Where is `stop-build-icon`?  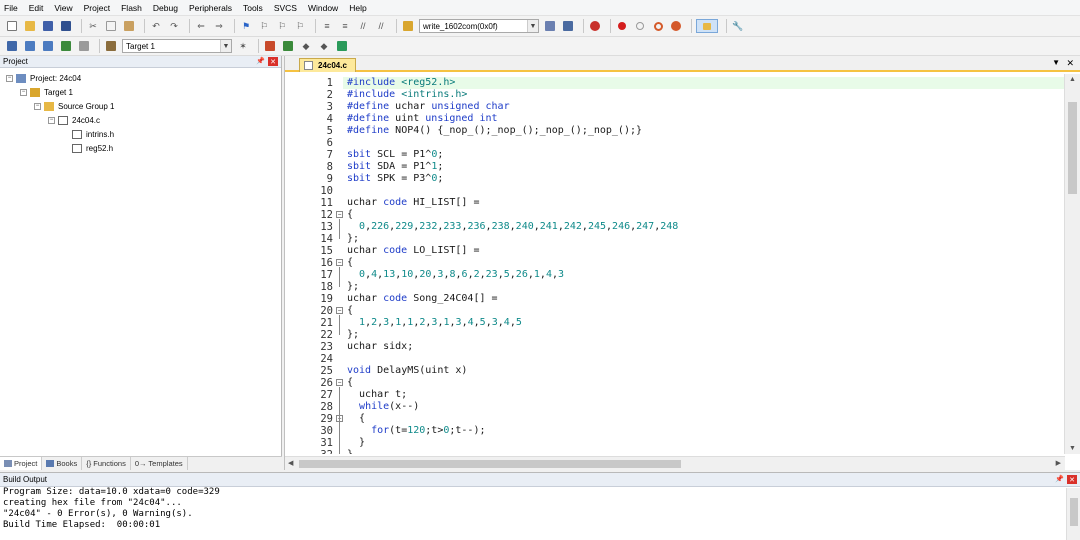
stop-build-icon is located at coordinates (84, 46).